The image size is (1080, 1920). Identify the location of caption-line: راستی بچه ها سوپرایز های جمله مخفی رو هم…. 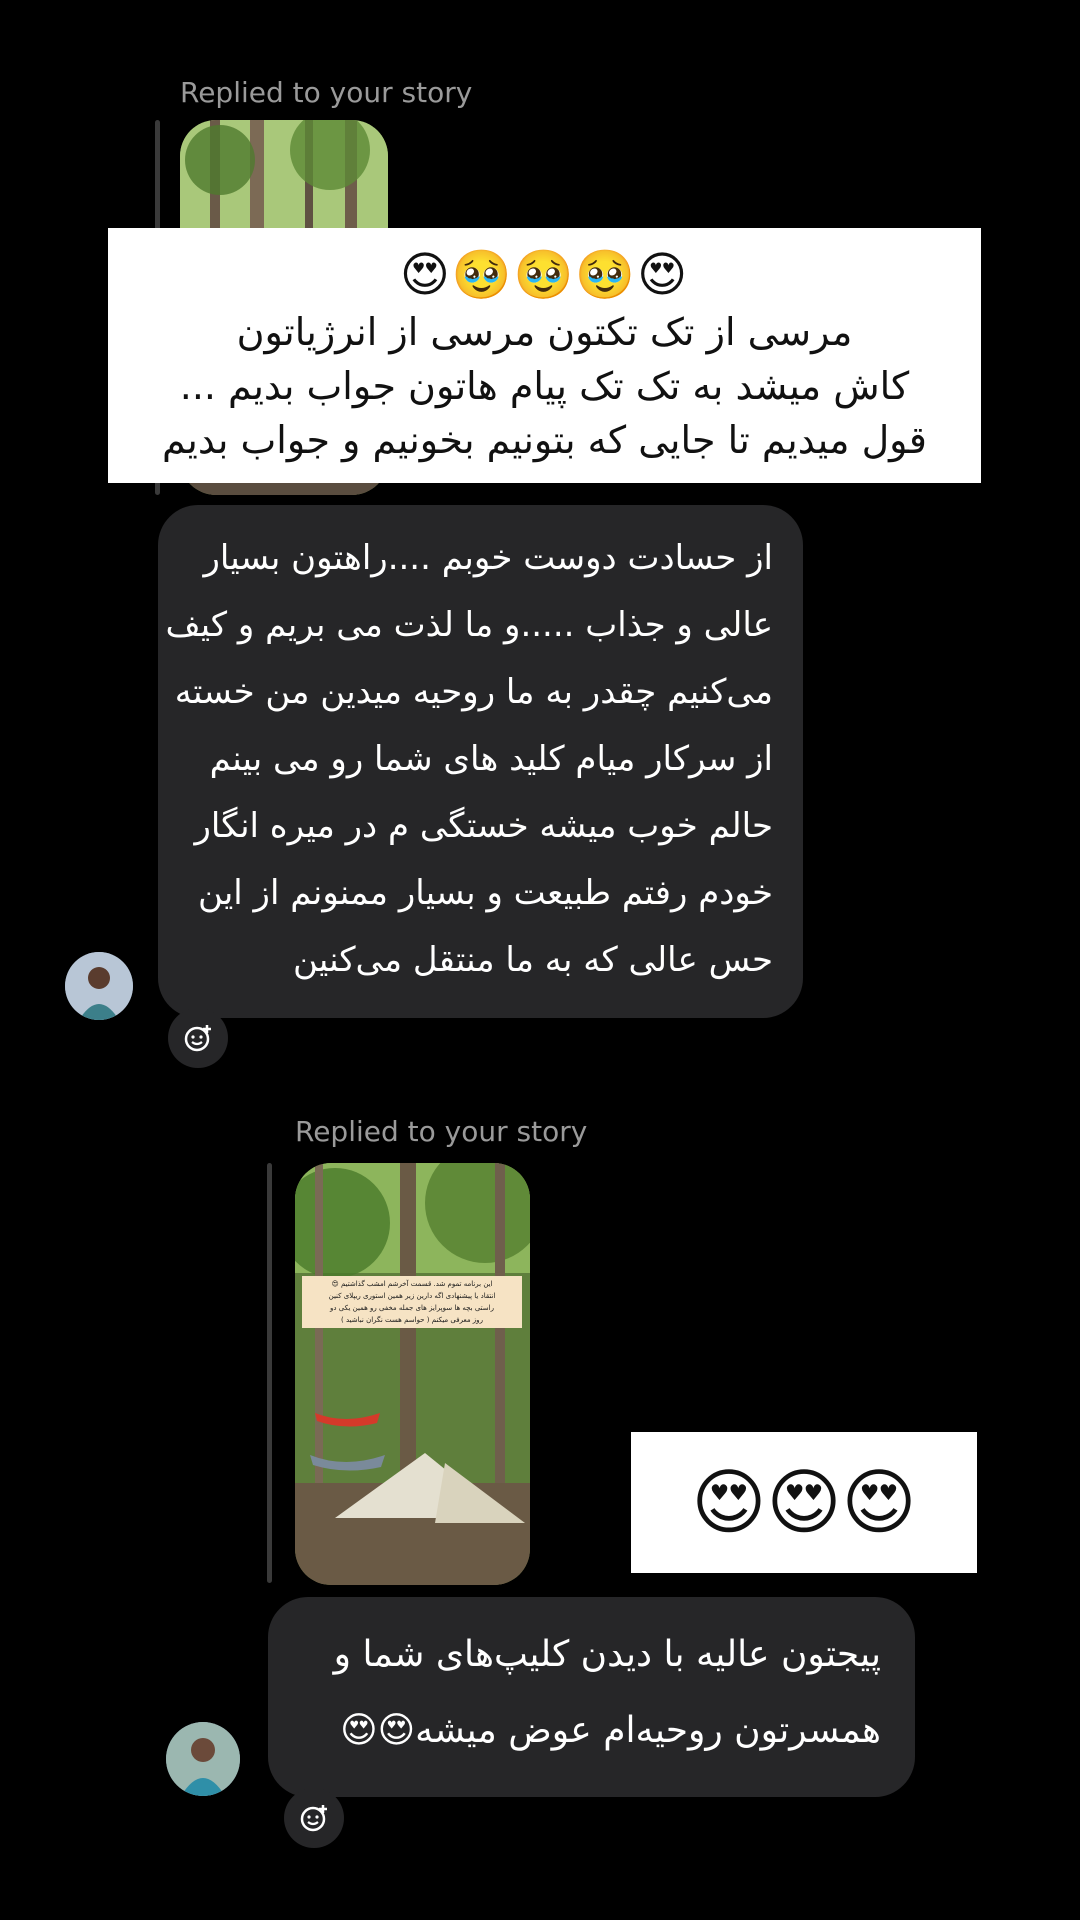
(412, 1308).